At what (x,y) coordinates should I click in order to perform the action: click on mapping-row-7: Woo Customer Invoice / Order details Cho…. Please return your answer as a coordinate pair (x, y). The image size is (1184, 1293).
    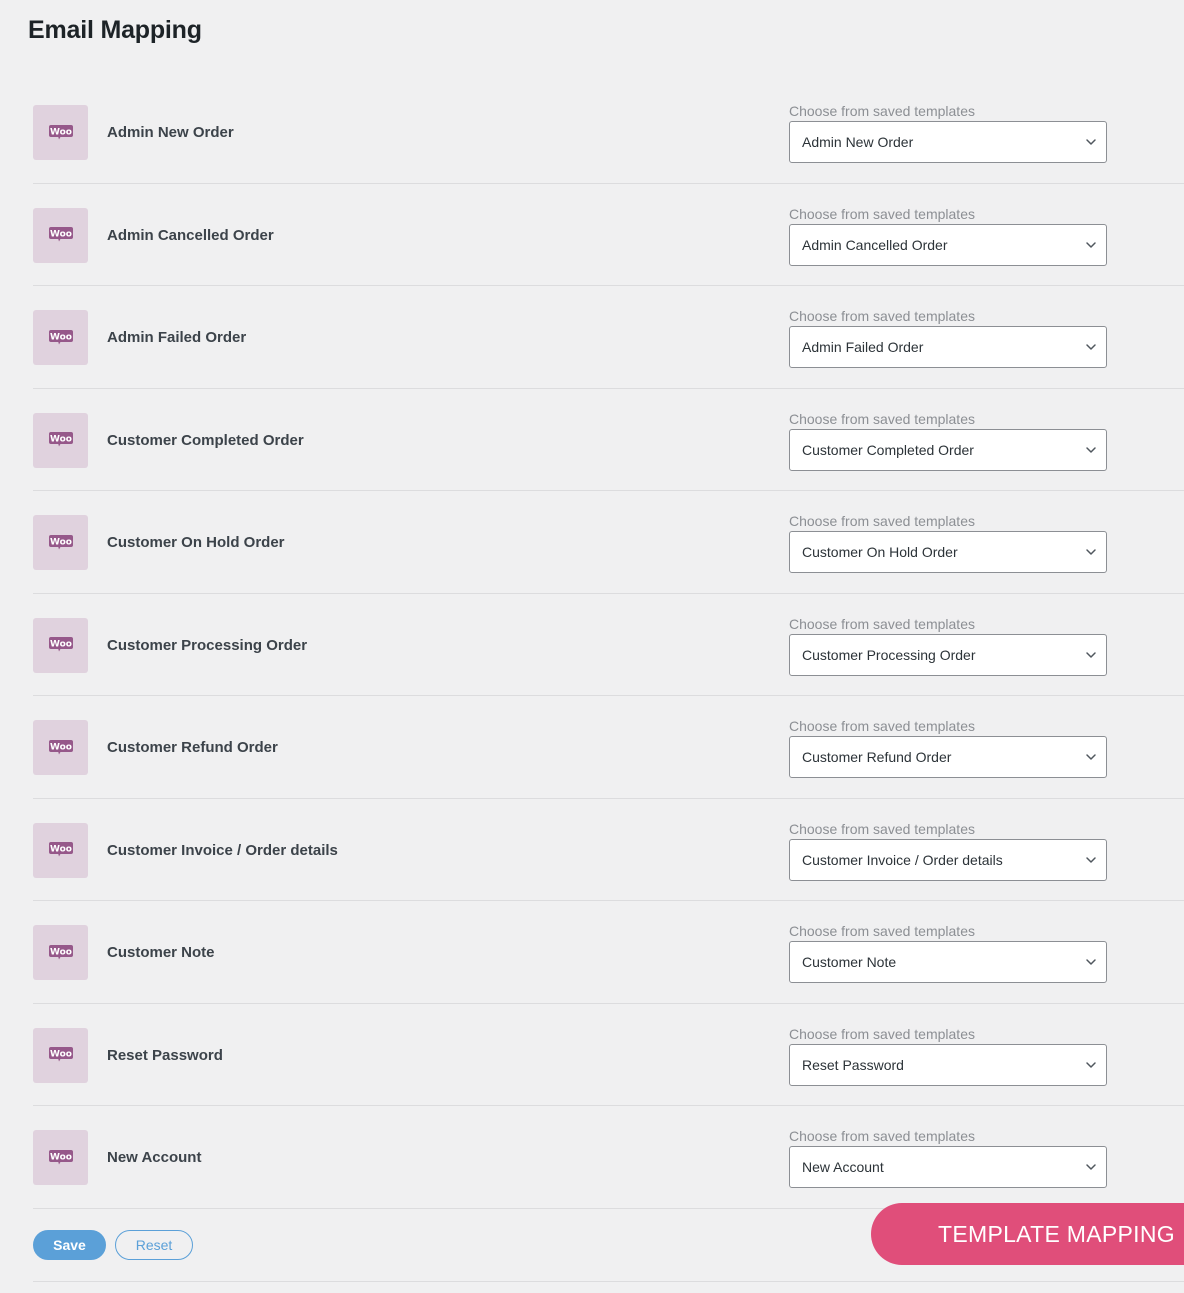
    Looking at the image, I should click on (608, 850).